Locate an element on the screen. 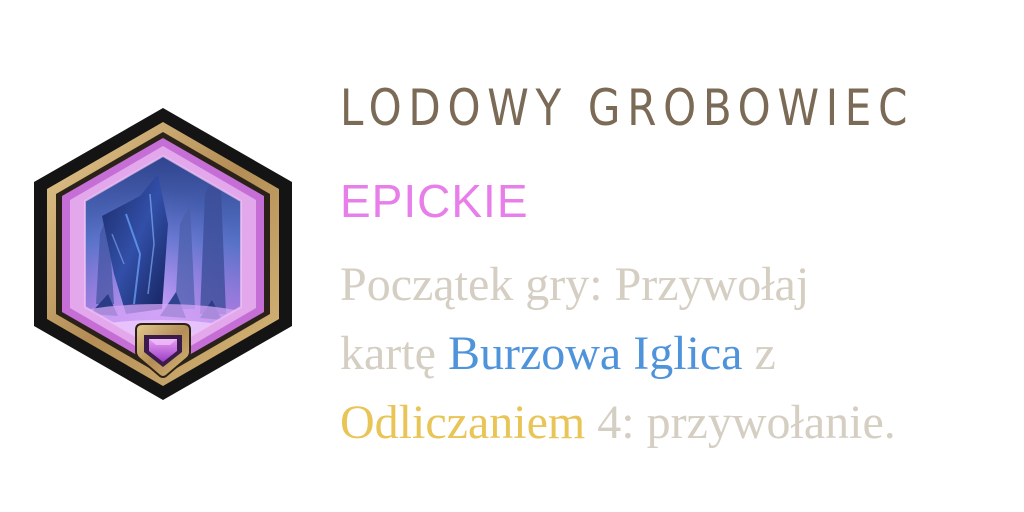 The image size is (1024, 512). rarity-label: EPICKIE is located at coordinates (434, 201).